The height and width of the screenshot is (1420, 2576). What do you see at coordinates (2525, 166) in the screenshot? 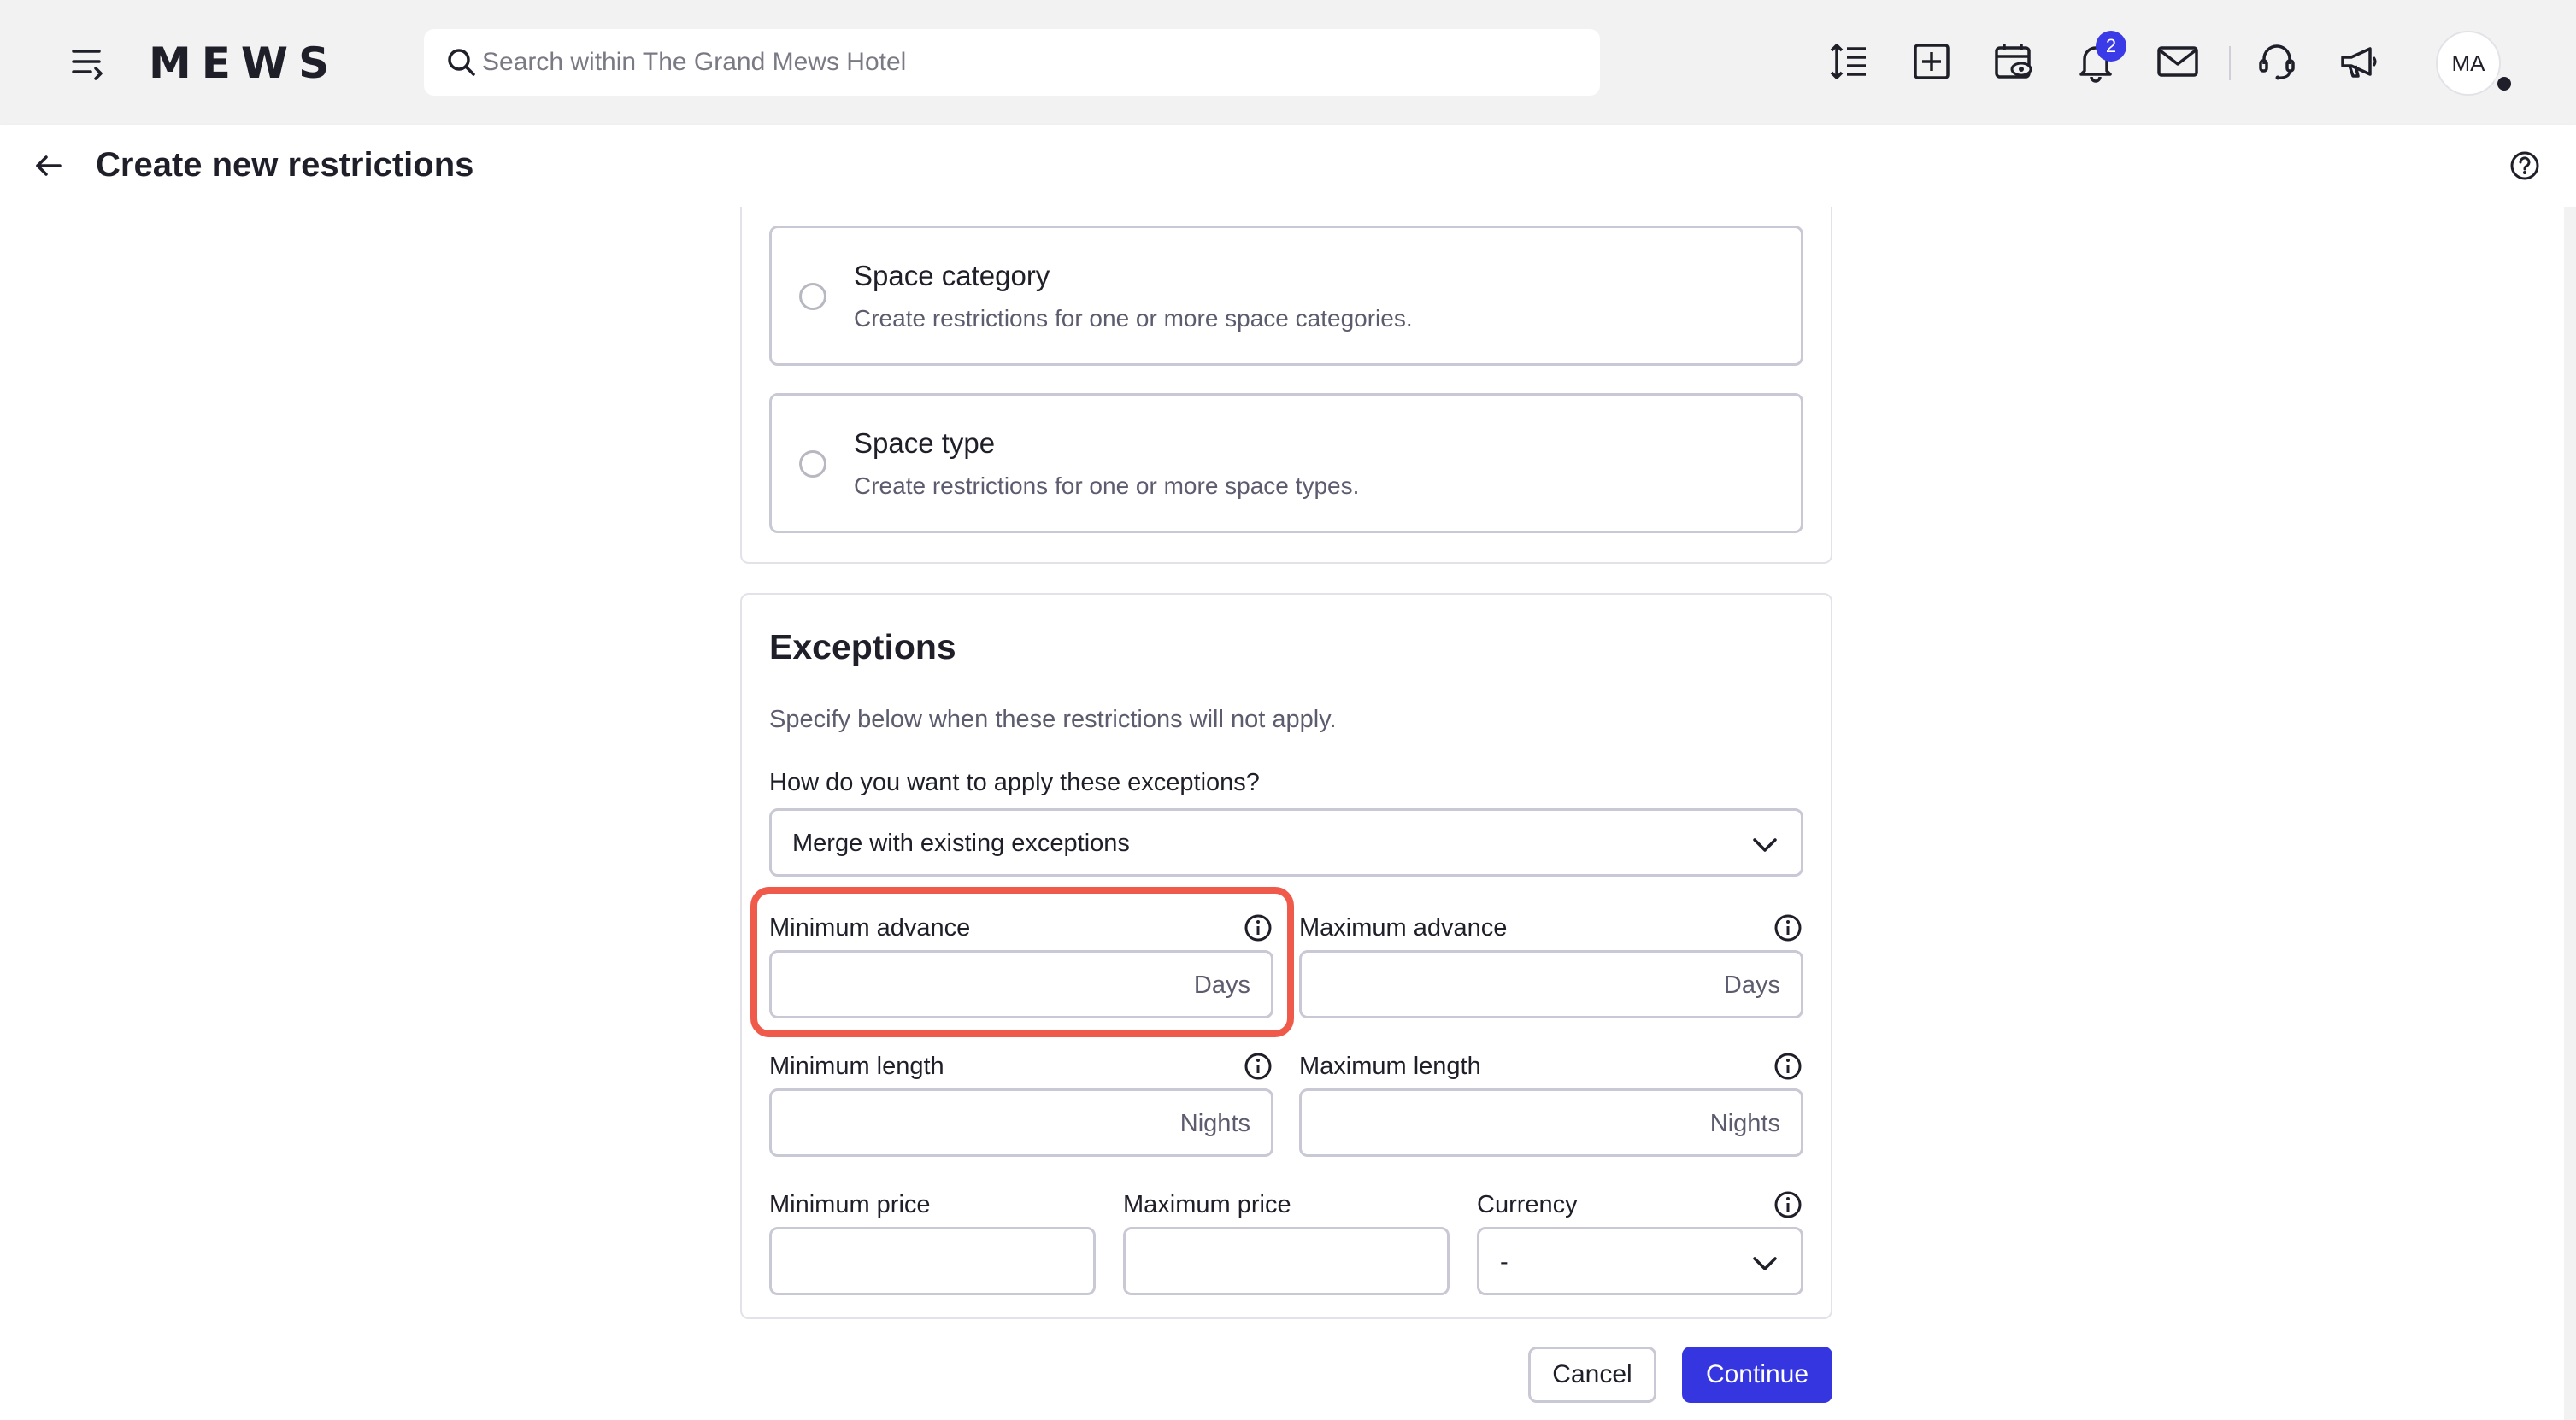
I see `help-icon` at bounding box center [2525, 166].